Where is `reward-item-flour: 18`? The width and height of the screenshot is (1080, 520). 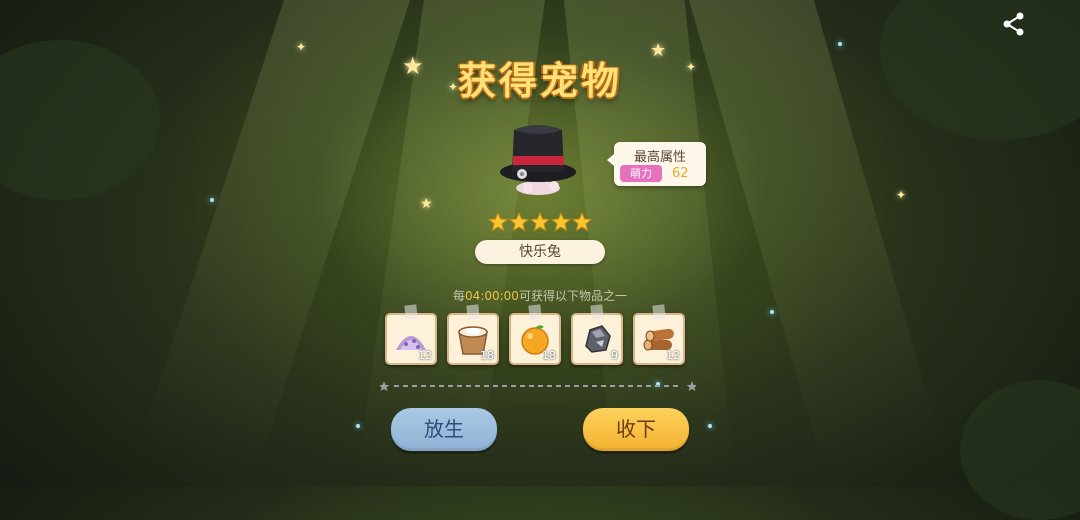 reward-item-flour: 18 is located at coordinates (473, 334).